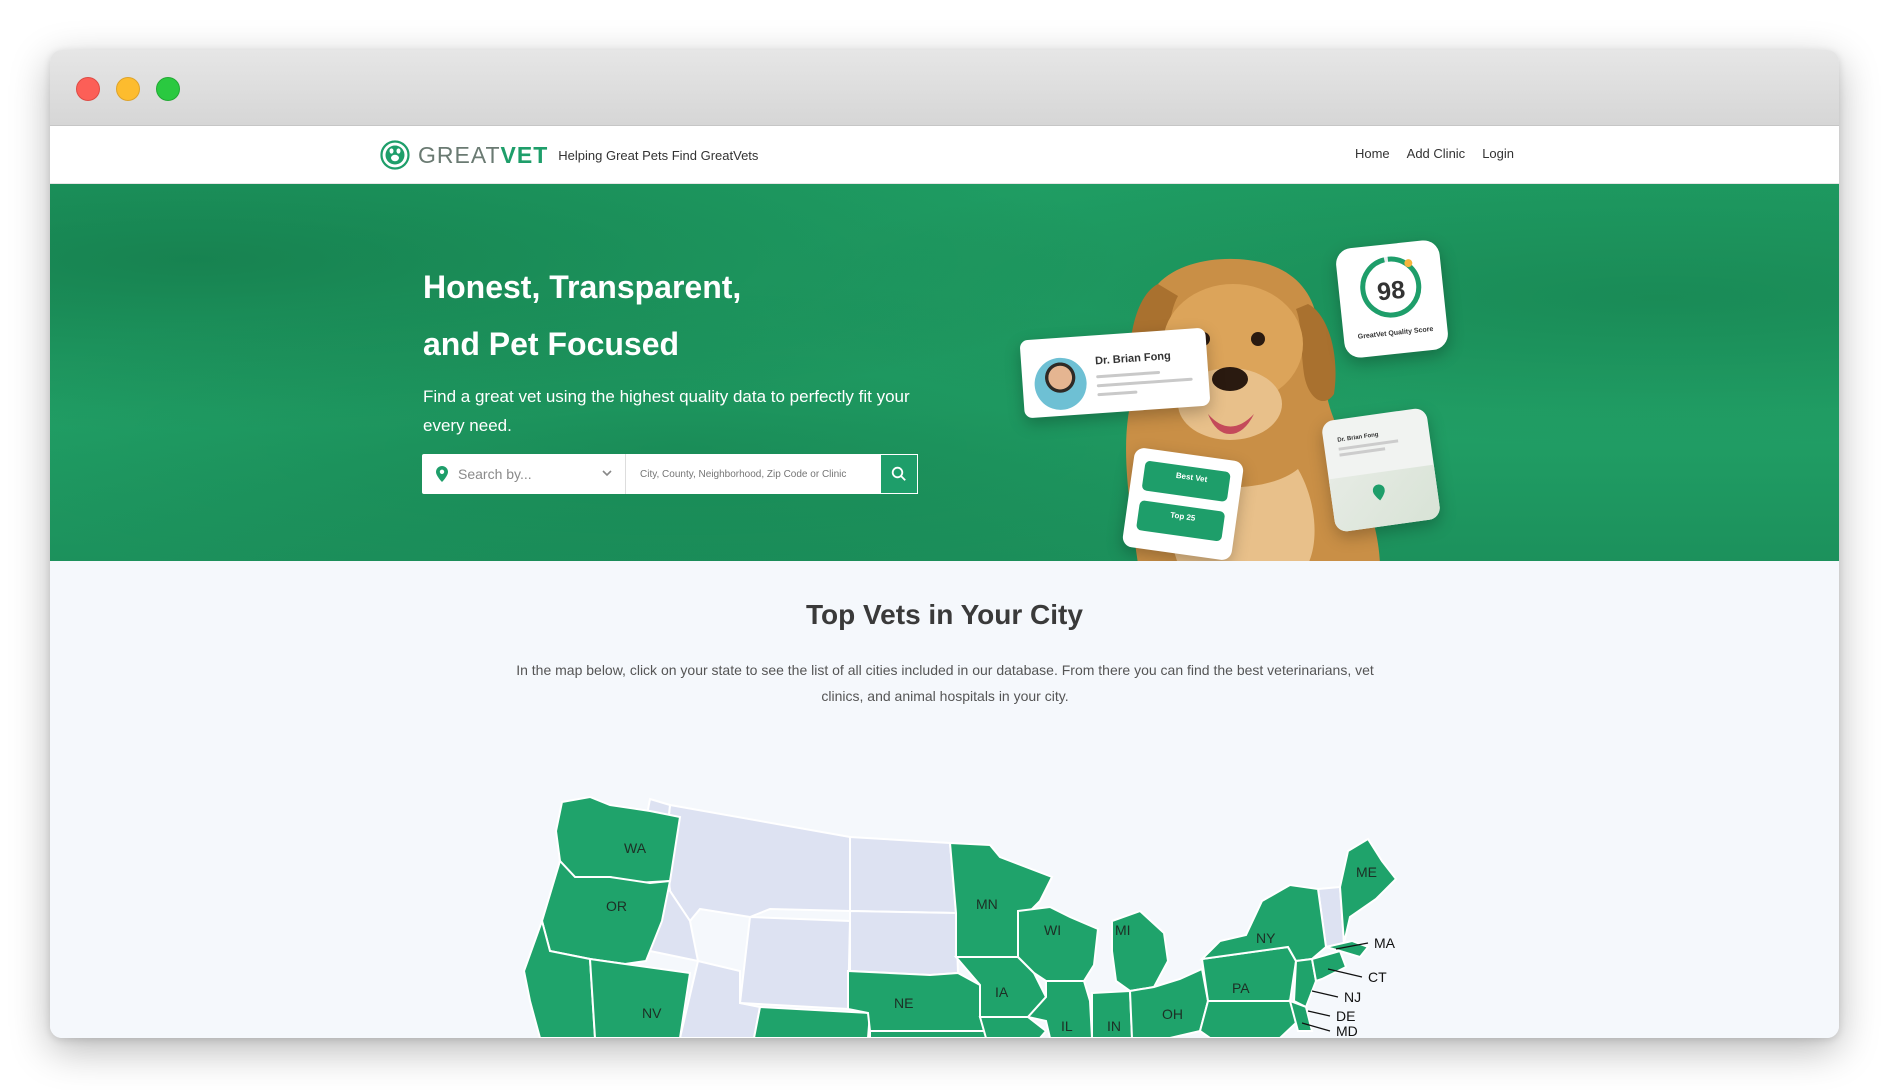 The height and width of the screenshot is (1090, 1890). Describe the element at coordinates (1377, 977) in the screenshot. I see `state-label-ct: CT` at that location.